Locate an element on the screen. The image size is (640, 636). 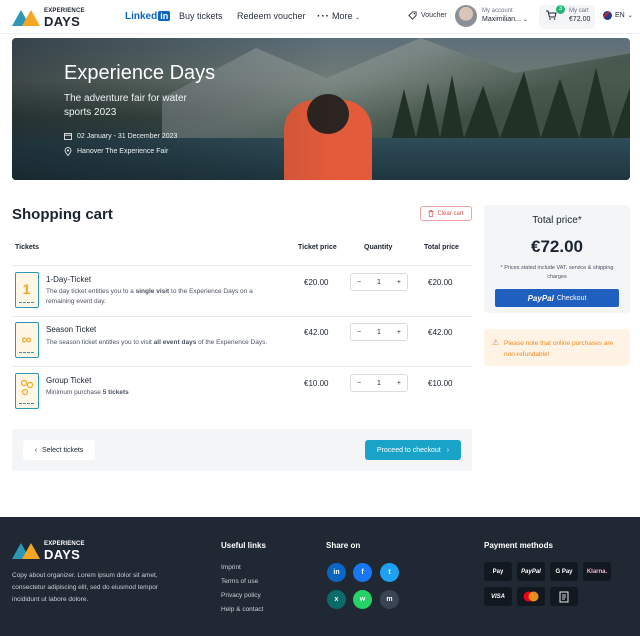
select-tickets-label: Select tickets is located at coordinates (63, 450).